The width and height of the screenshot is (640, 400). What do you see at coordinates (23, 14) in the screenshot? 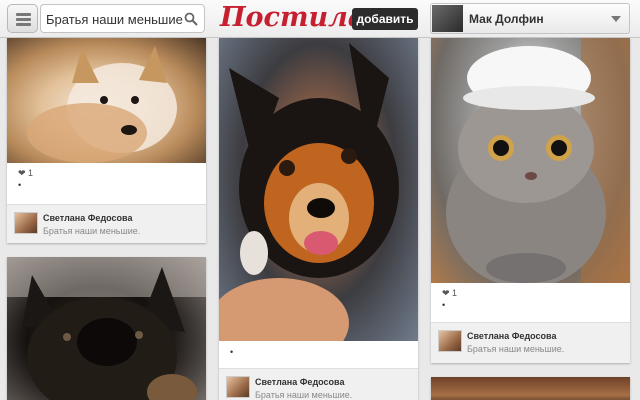
I see `menu-icon` at bounding box center [23, 14].